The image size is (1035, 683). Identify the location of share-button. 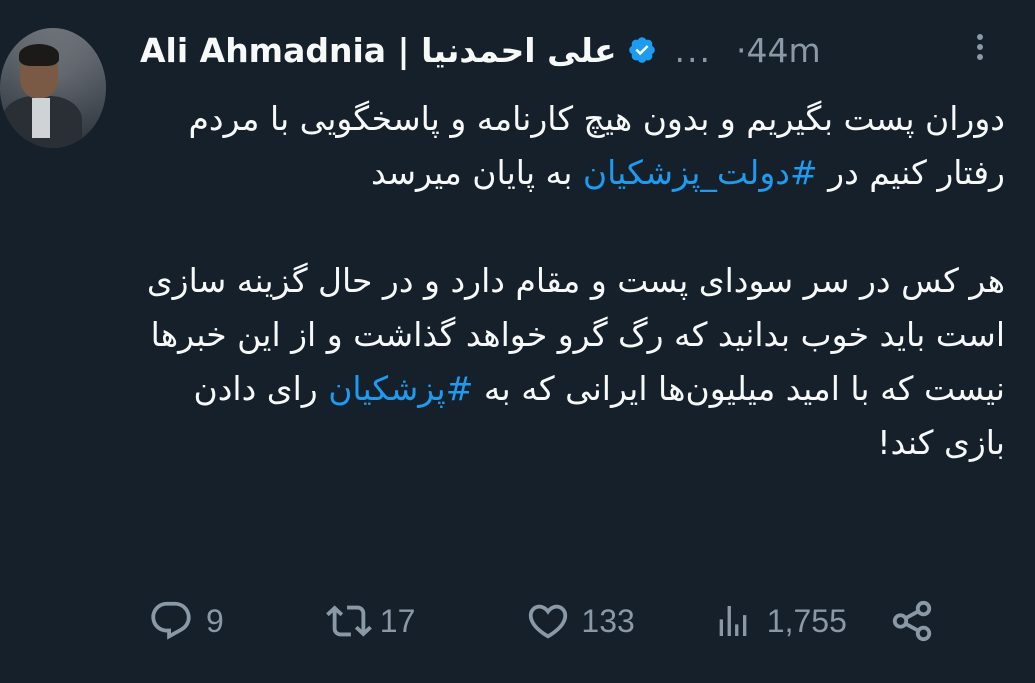
(912, 621).